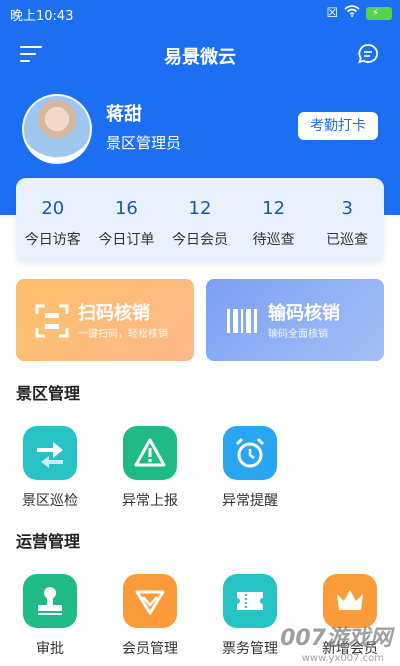  I want to click on stats-panel: 20 今日访客 16 今日订单 12 今日会员 12 待巡查 3 已巡查, so click(200, 220).